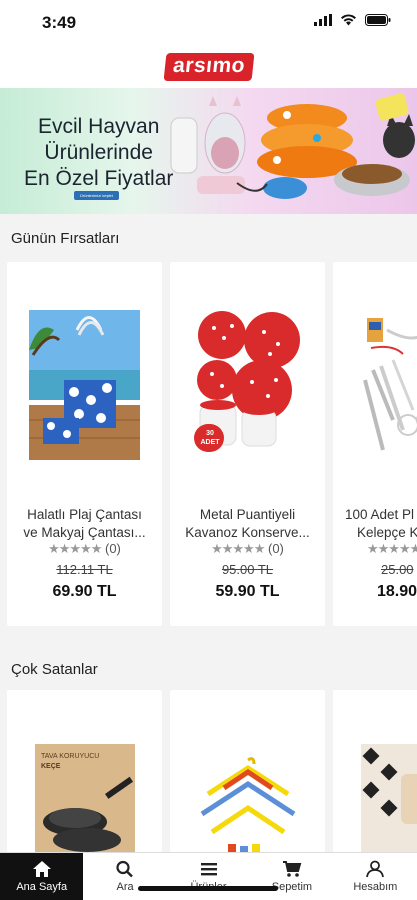 The image size is (417, 900). I want to click on cart-icon, so click(292, 869).